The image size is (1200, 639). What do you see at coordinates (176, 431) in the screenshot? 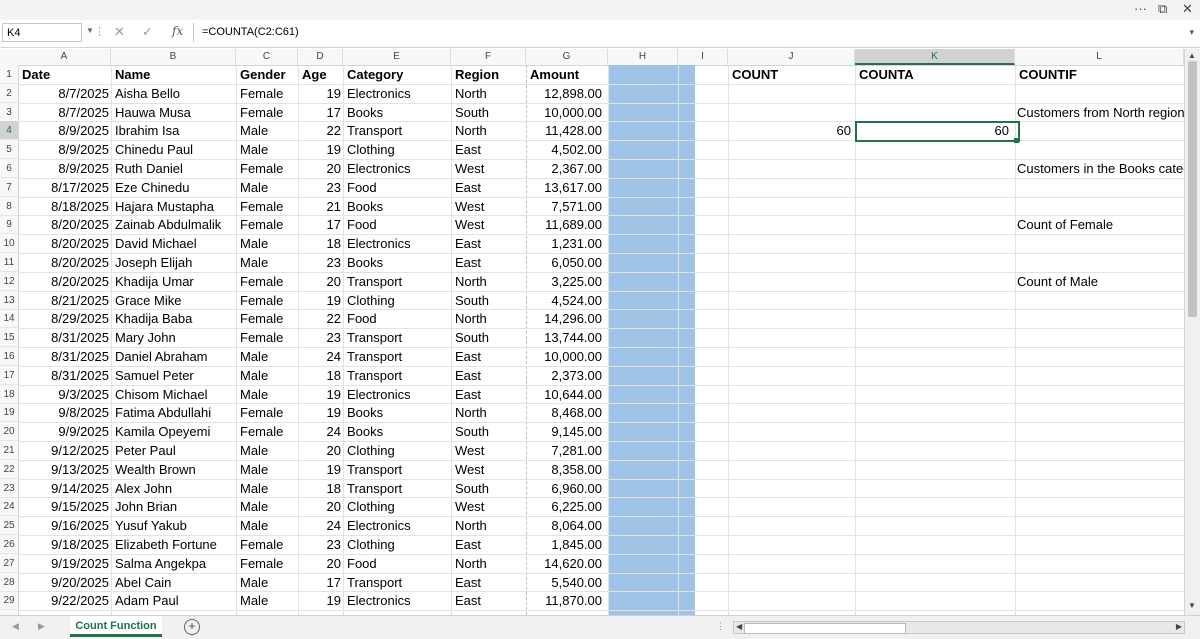
I see `cell-name: Kamila Opeyemi` at bounding box center [176, 431].